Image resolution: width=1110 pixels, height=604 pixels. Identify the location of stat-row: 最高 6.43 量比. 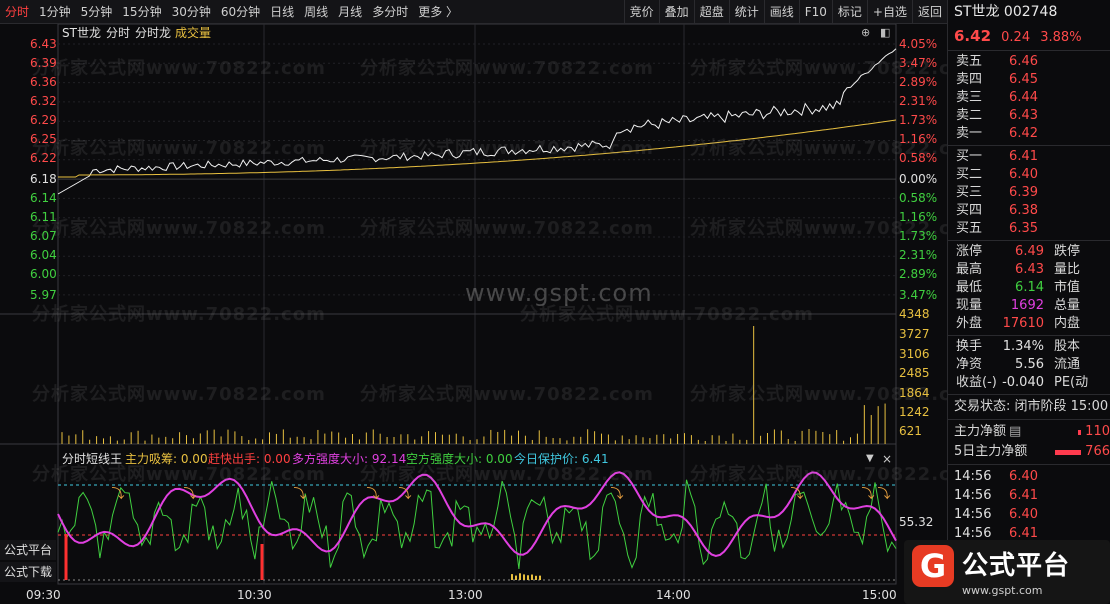
(1029, 270).